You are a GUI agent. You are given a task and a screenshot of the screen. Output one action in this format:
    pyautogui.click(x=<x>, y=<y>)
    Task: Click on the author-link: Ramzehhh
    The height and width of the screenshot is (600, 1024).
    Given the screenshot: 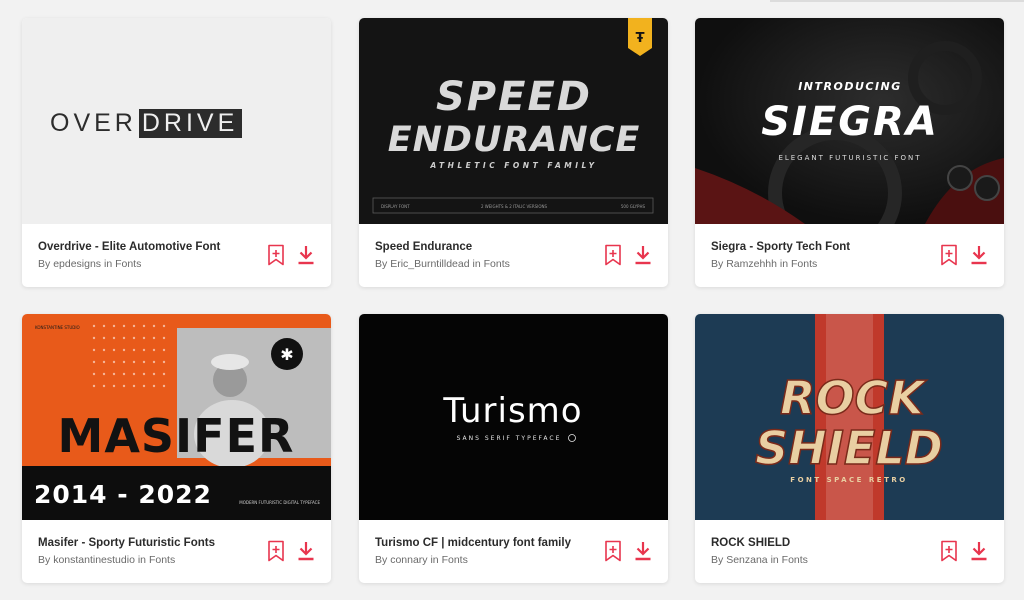 What is the action you would take?
    pyautogui.click(x=751, y=264)
    